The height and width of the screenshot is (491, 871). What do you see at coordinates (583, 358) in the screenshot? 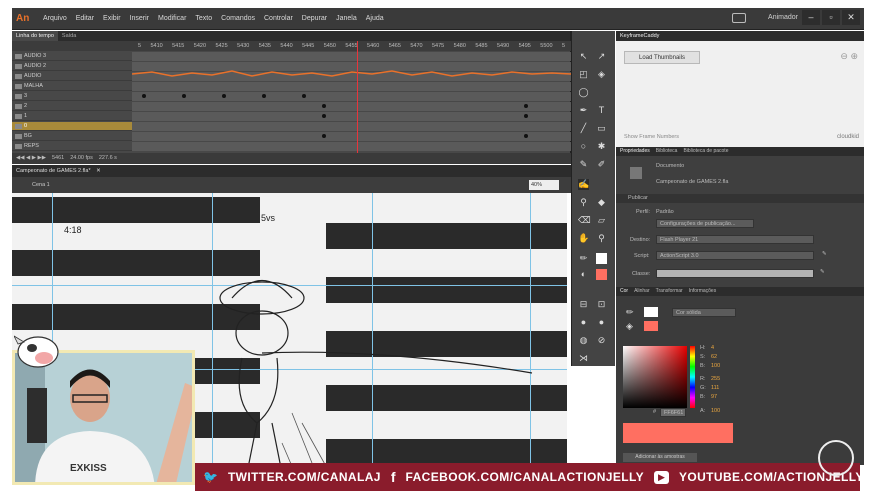
I see `option-icon: ⋊` at bounding box center [583, 358].